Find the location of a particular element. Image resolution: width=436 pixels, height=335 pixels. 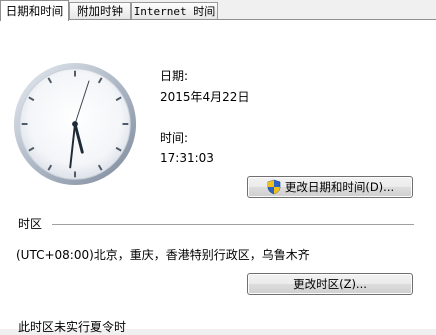

tab-additional-clocks: 附加时钟 is located at coordinates (100, 10).